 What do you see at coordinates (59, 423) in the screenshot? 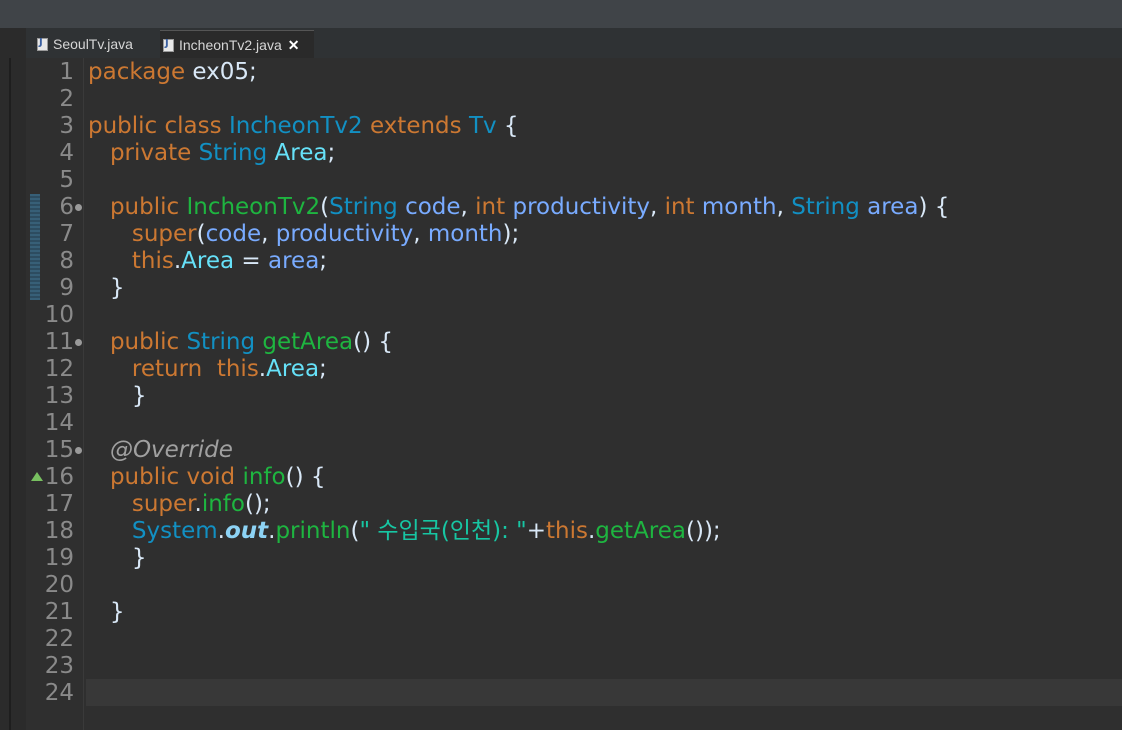
I see `line-number: 14` at bounding box center [59, 423].